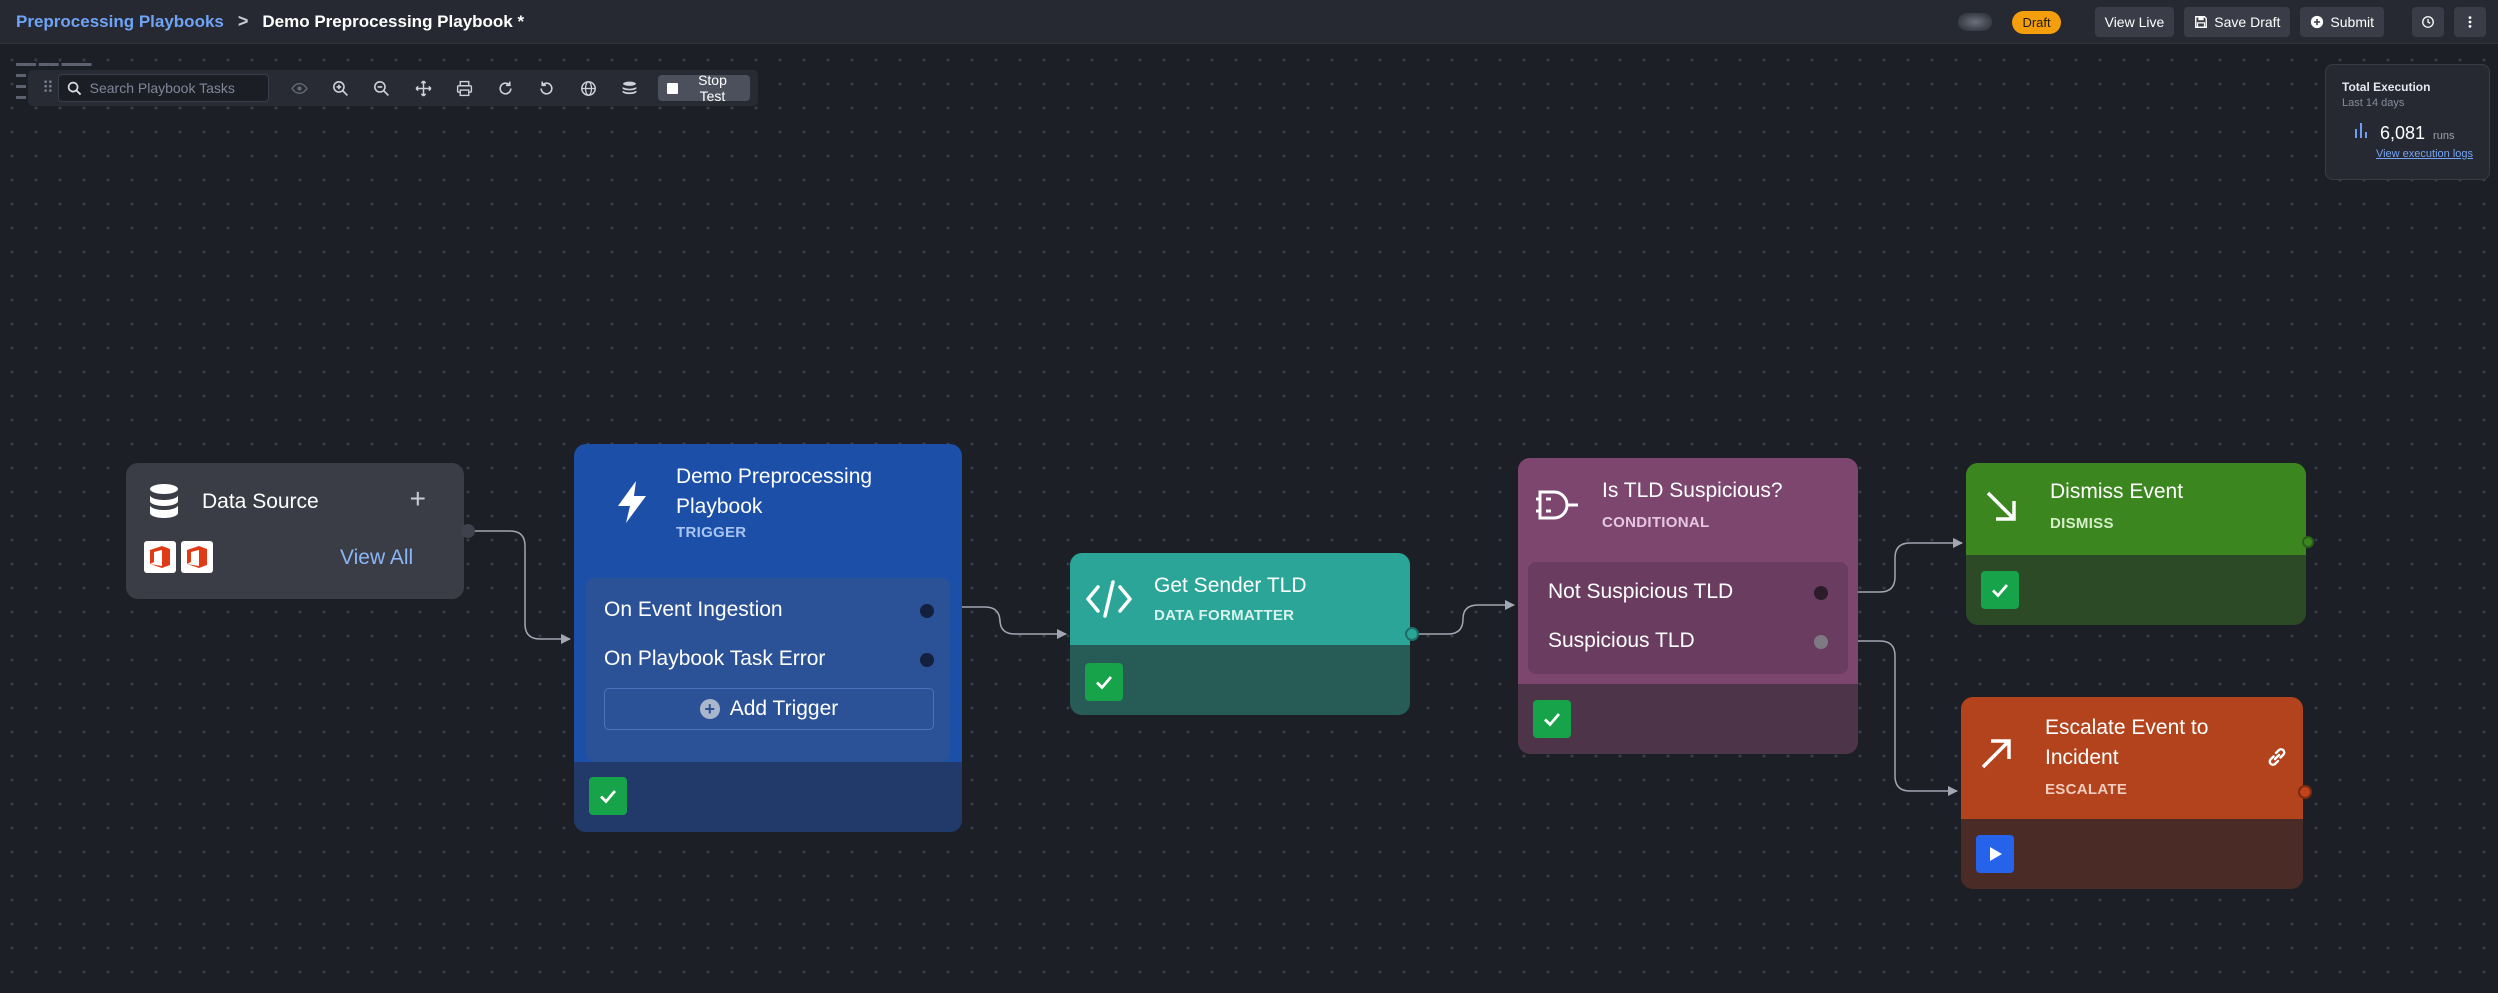 The width and height of the screenshot is (2498, 993). What do you see at coordinates (1621, 641) in the screenshot?
I see `branch-suspicious: Suspicious TLD` at bounding box center [1621, 641].